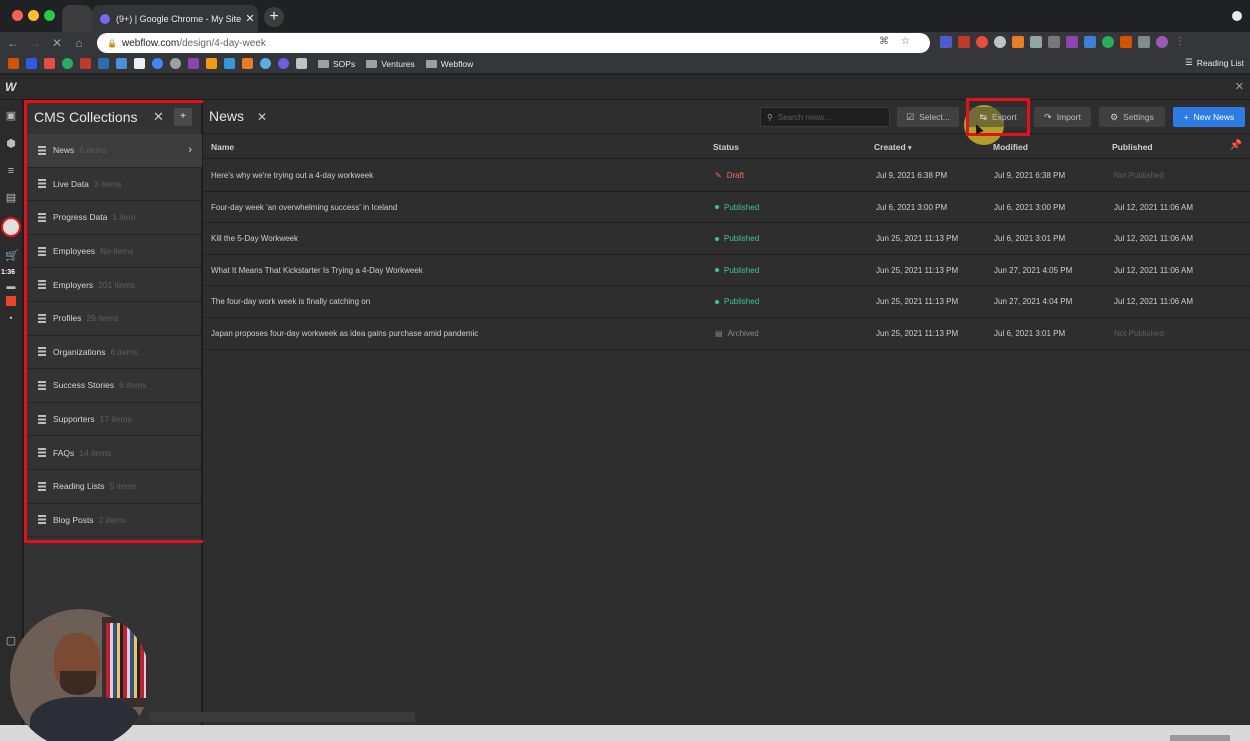 The width and height of the screenshot is (1250, 741). Describe the element at coordinates (12, 256) in the screenshot. I see `ecommerce-icon: 🛒` at that location.